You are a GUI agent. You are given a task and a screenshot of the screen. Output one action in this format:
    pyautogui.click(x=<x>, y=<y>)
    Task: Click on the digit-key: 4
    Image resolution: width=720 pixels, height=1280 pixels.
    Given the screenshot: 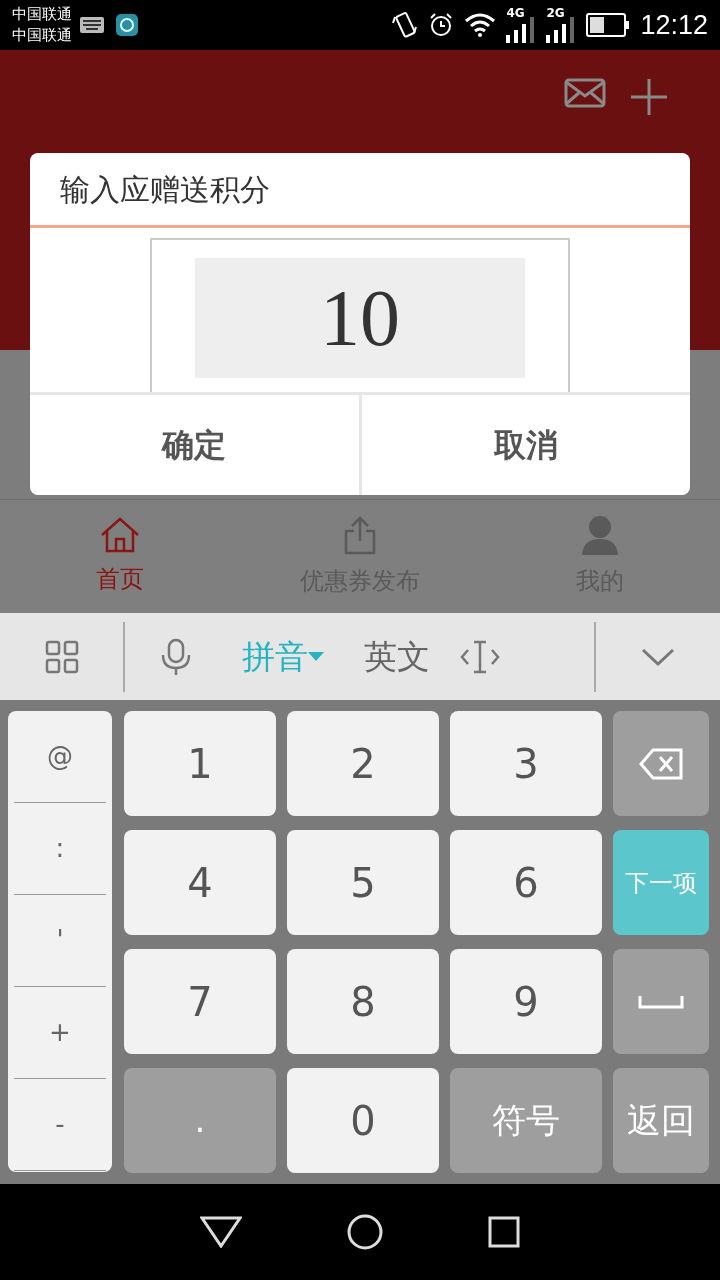 What is the action you would take?
    pyautogui.click(x=200, y=882)
    